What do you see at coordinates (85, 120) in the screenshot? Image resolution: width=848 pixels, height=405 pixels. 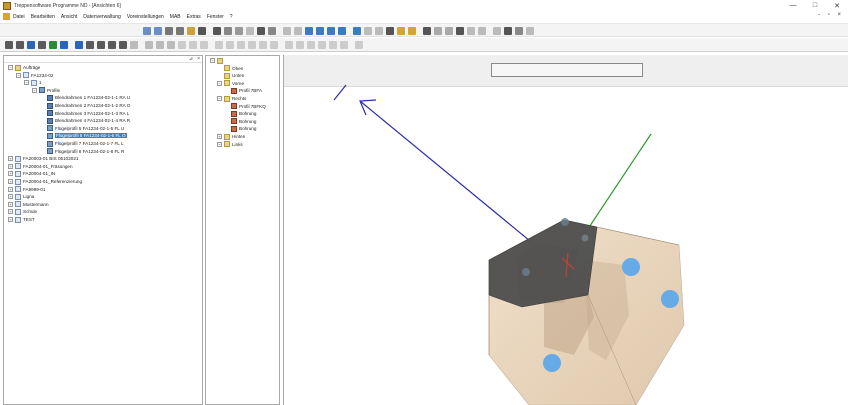 I see `tree-item: Blendrahmen 4 FA1234-02-1-4 RA R` at bounding box center [85, 120].